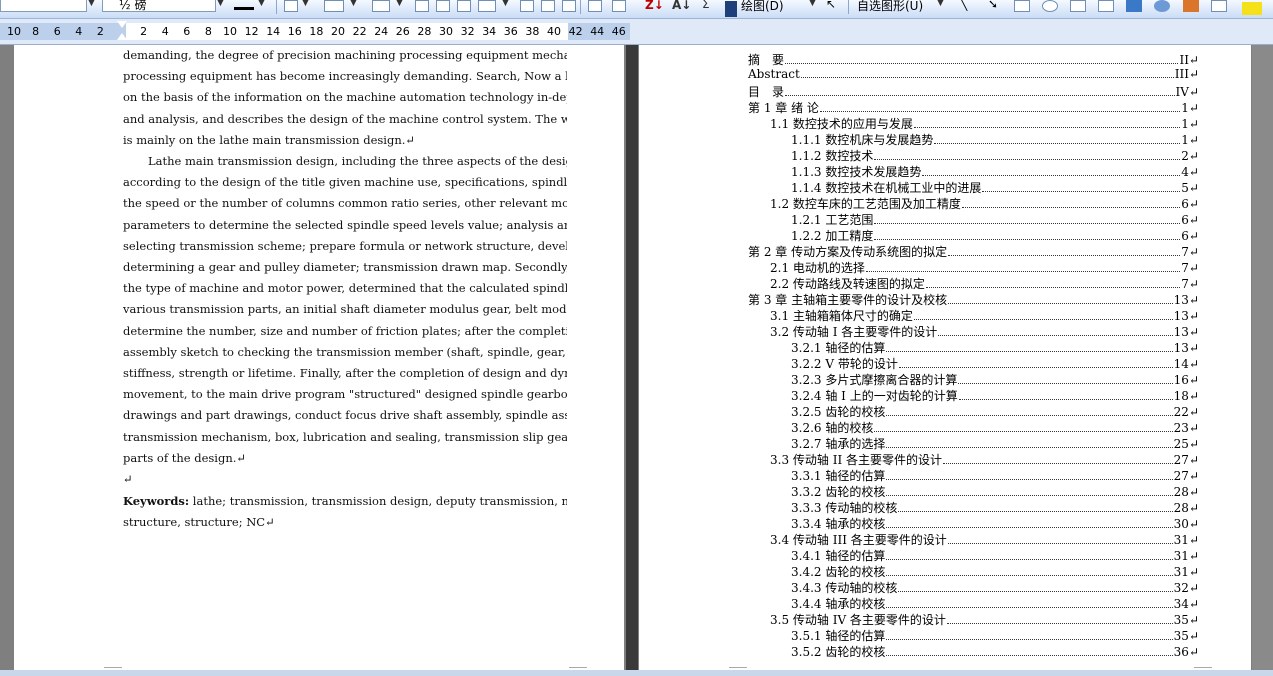 The height and width of the screenshot is (676, 1273). What do you see at coordinates (973, 107) in the screenshot?
I see `toc-entry: 第 1 章 绪 论 1↵` at bounding box center [973, 107].